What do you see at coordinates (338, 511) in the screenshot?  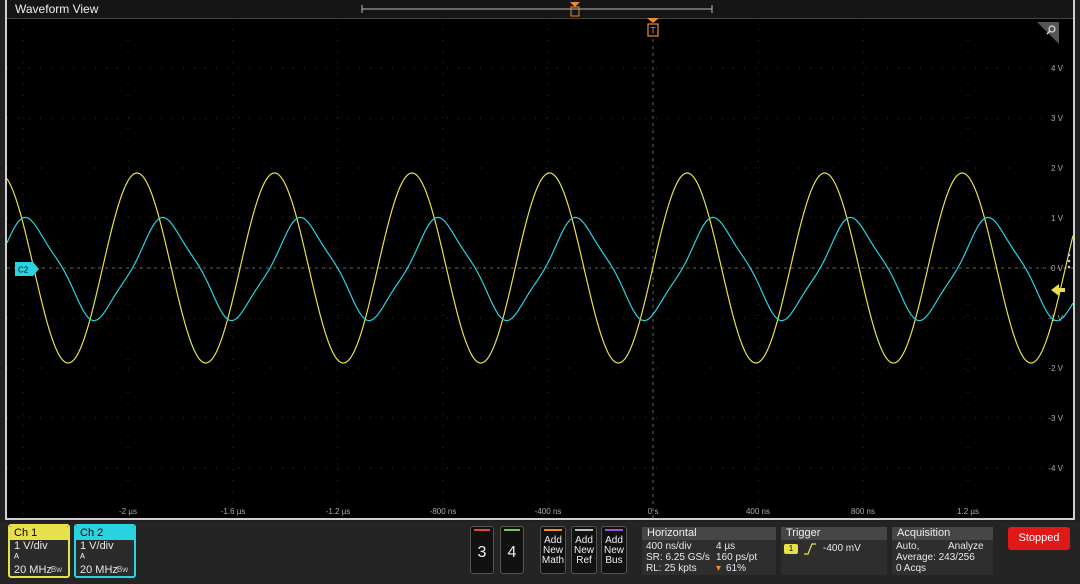 I see `x-tick-label: -1.2 µs` at bounding box center [338, 511].